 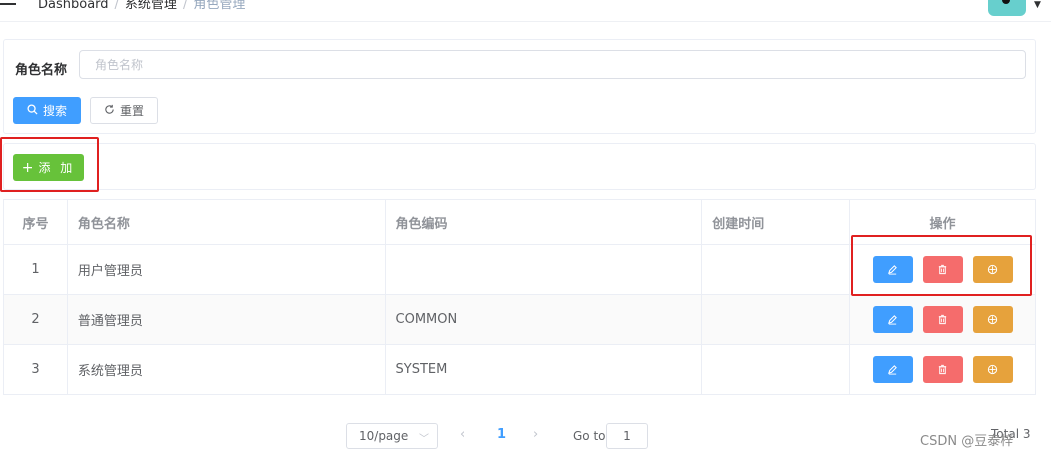 I want to click on search-icon, so click(x=32, y=110).